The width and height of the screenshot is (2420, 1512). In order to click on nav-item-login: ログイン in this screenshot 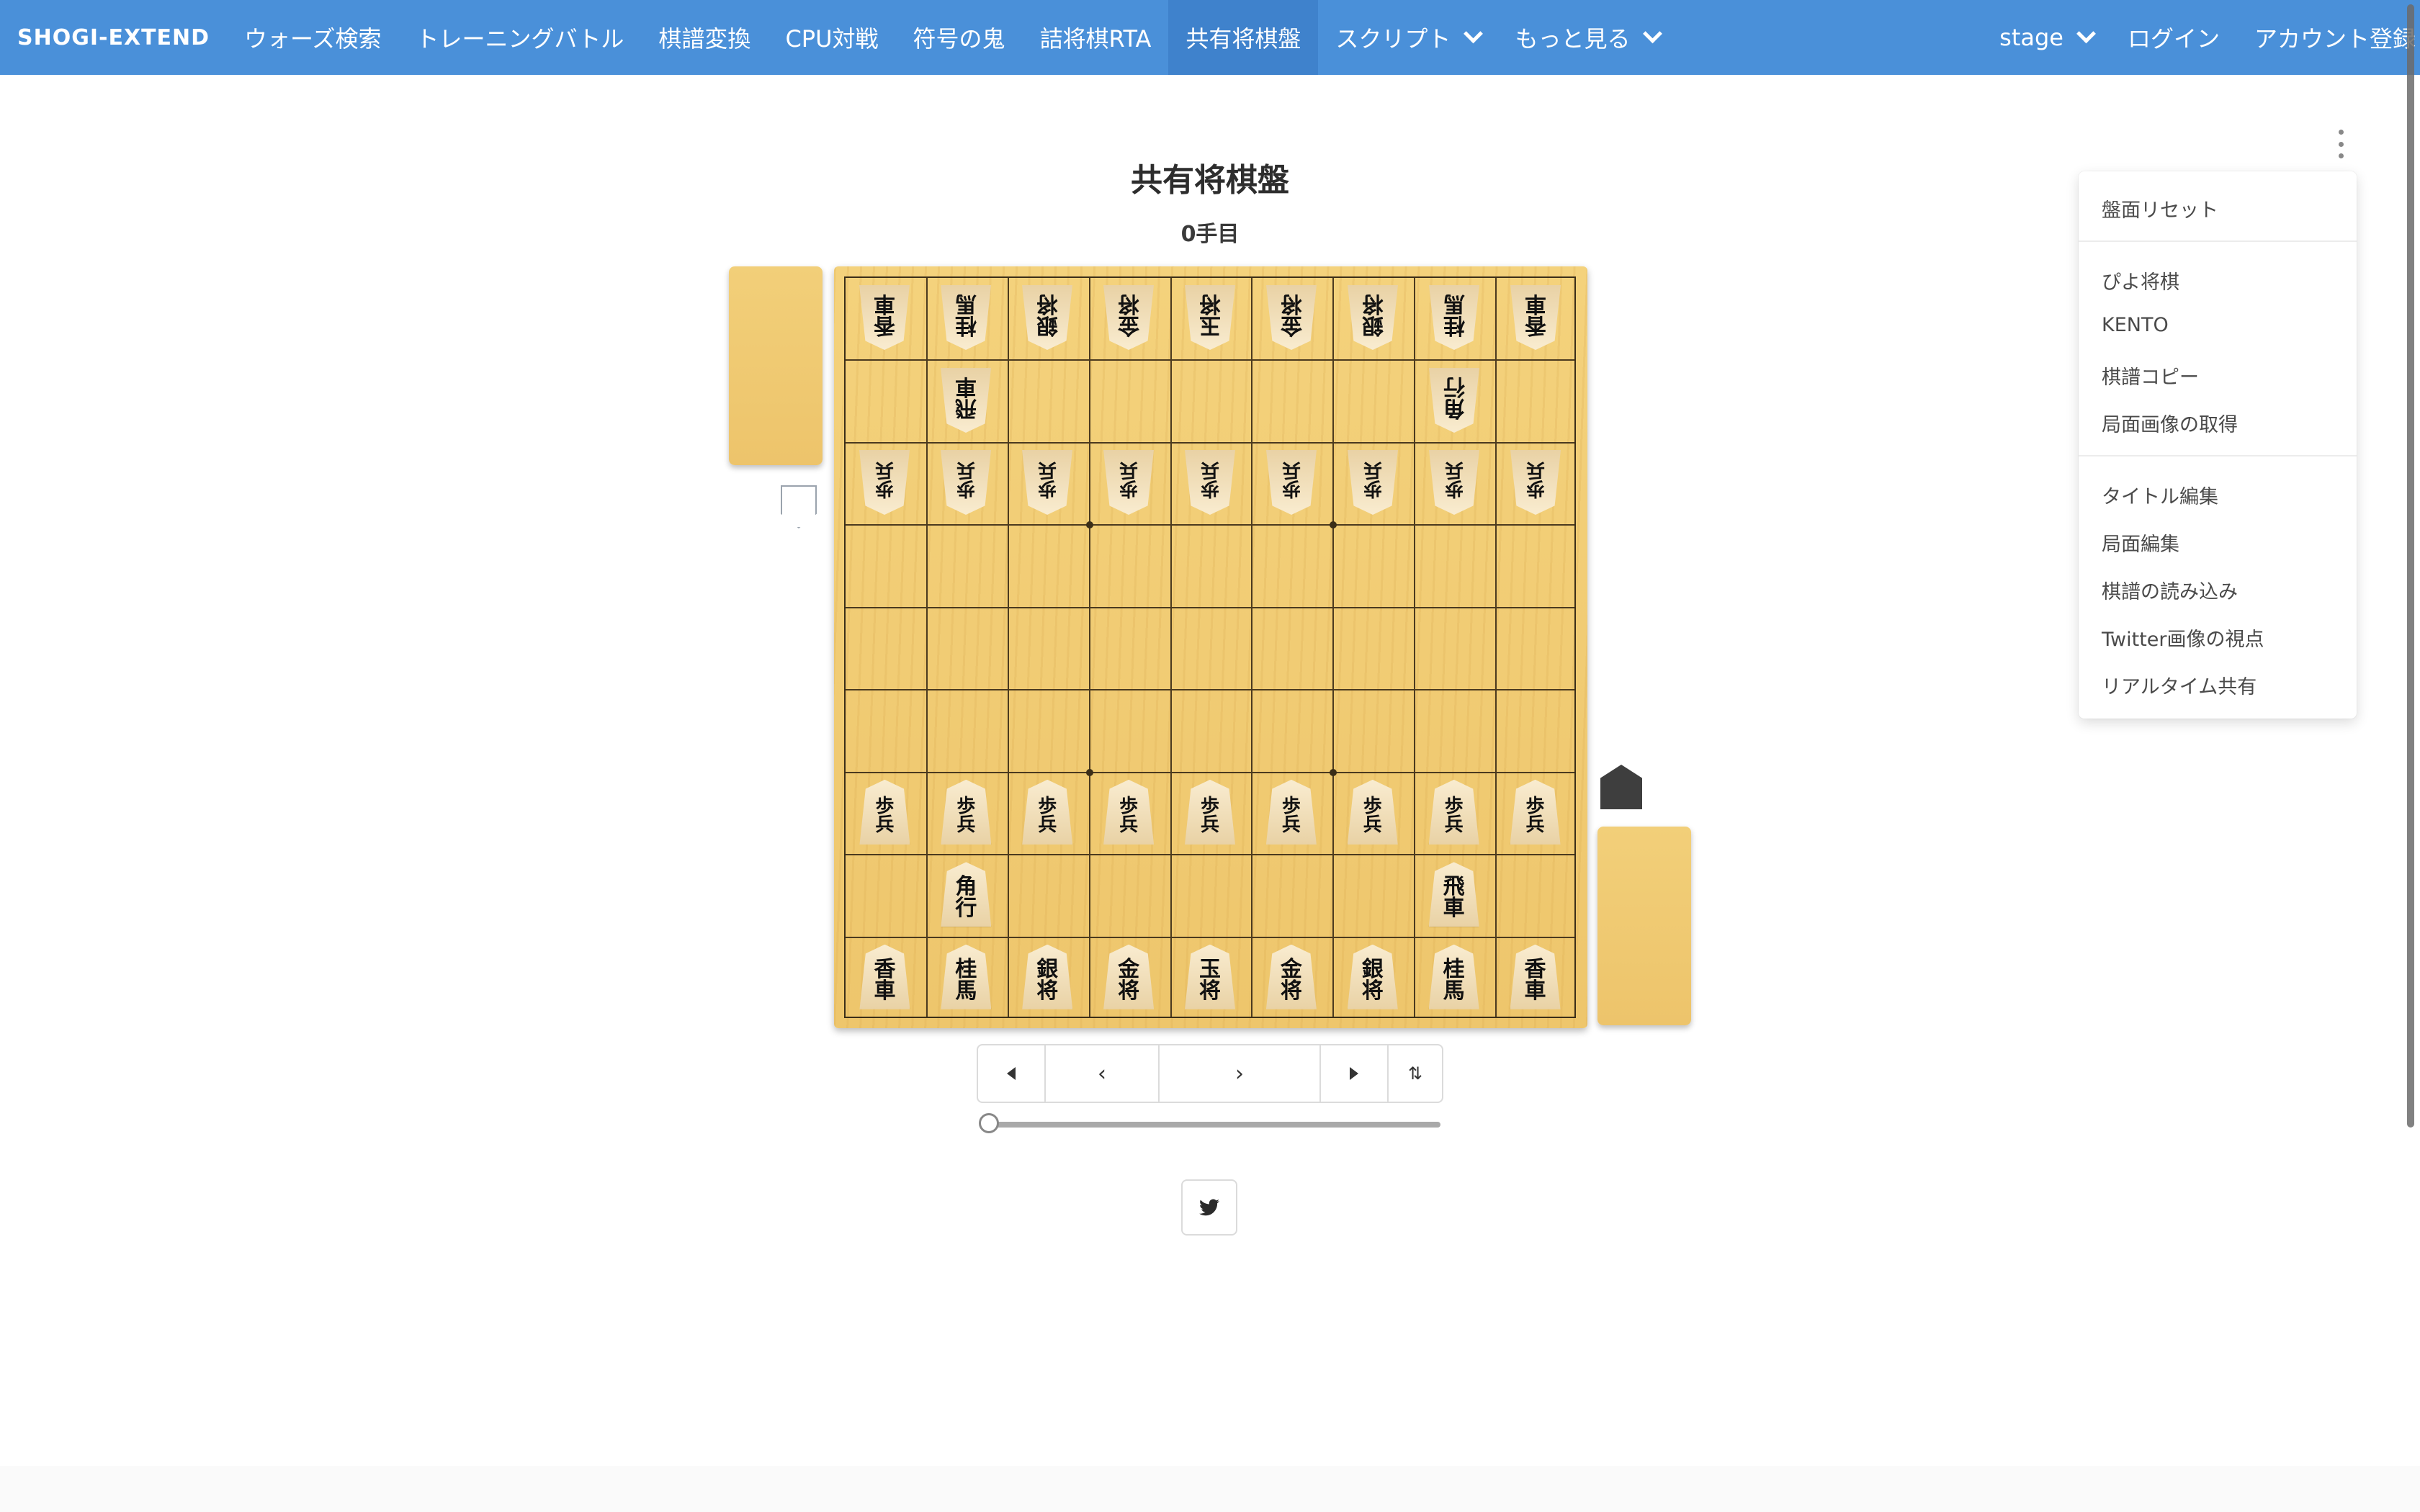, I will do `click(2173, 37)`.